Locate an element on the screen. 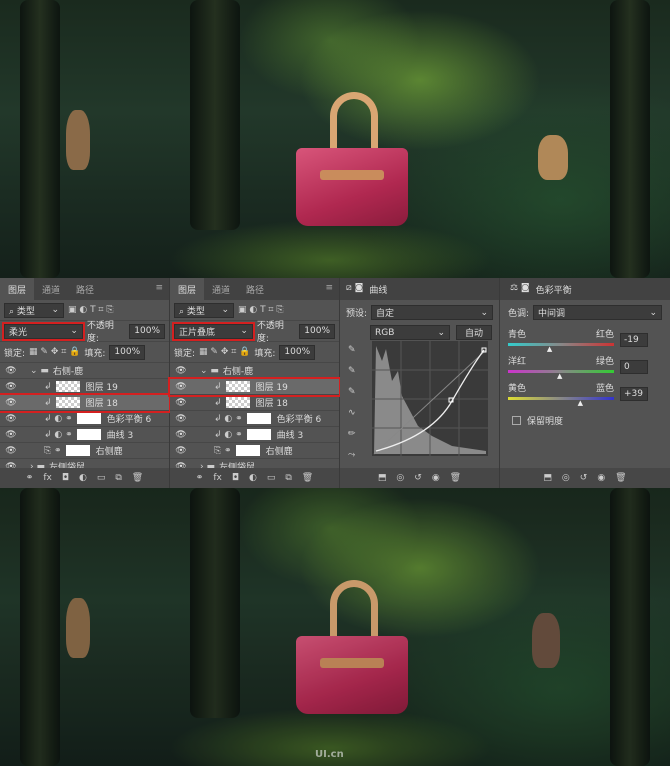  auto-button: 自动 is located at coordinates (474, 332).